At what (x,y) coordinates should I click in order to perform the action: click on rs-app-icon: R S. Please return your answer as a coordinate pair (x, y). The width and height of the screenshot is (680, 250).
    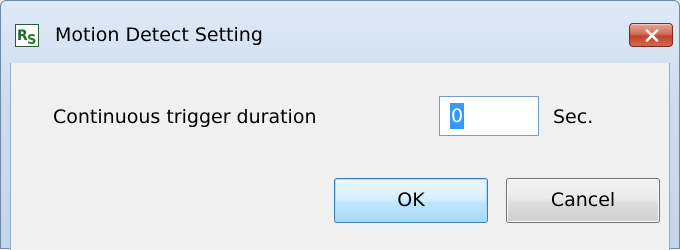
    Looking at the image, I should click on (27, 35).